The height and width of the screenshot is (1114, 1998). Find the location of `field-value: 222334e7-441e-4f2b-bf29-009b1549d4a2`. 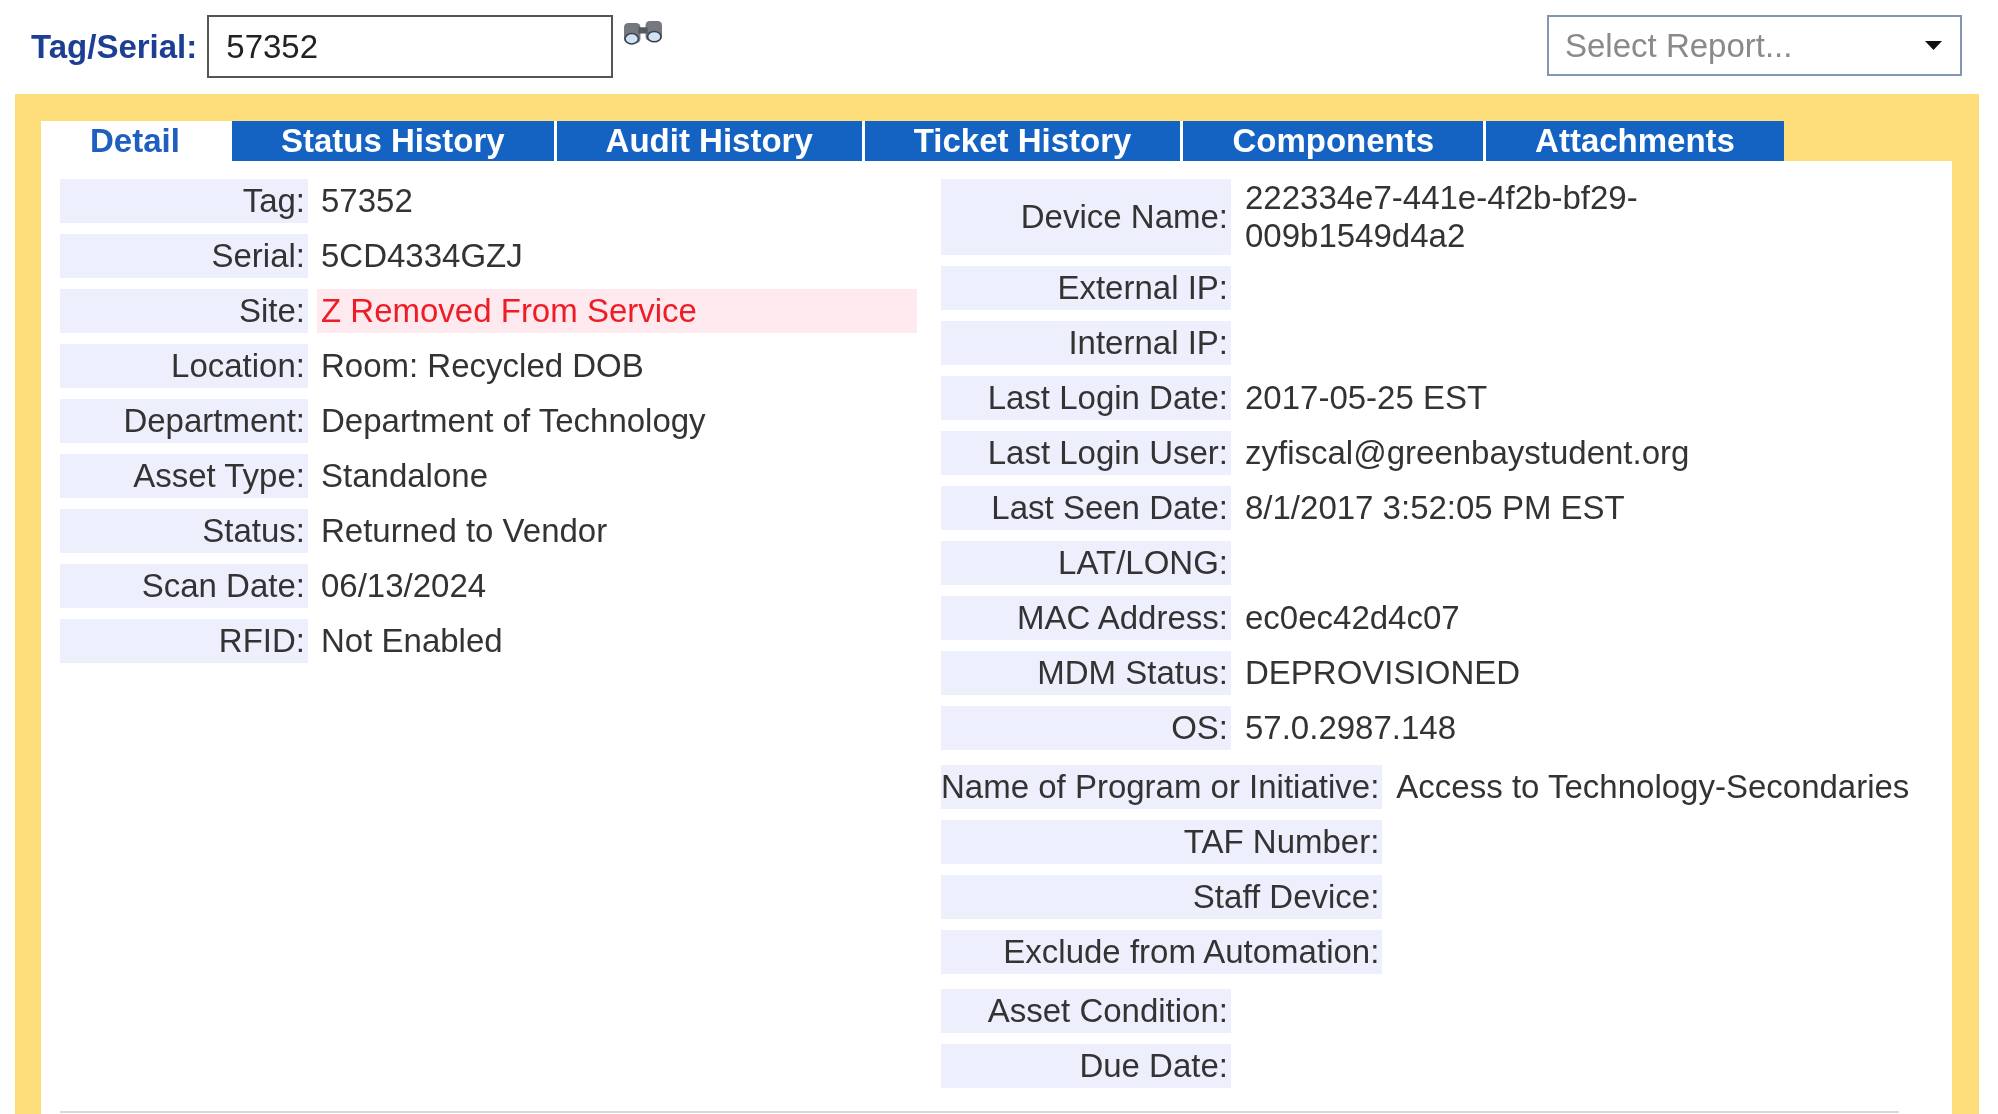

field-value: 222334e7-441e-4f2b-bf29-009b1549d4a2 is located at coordinates (1442, 217).